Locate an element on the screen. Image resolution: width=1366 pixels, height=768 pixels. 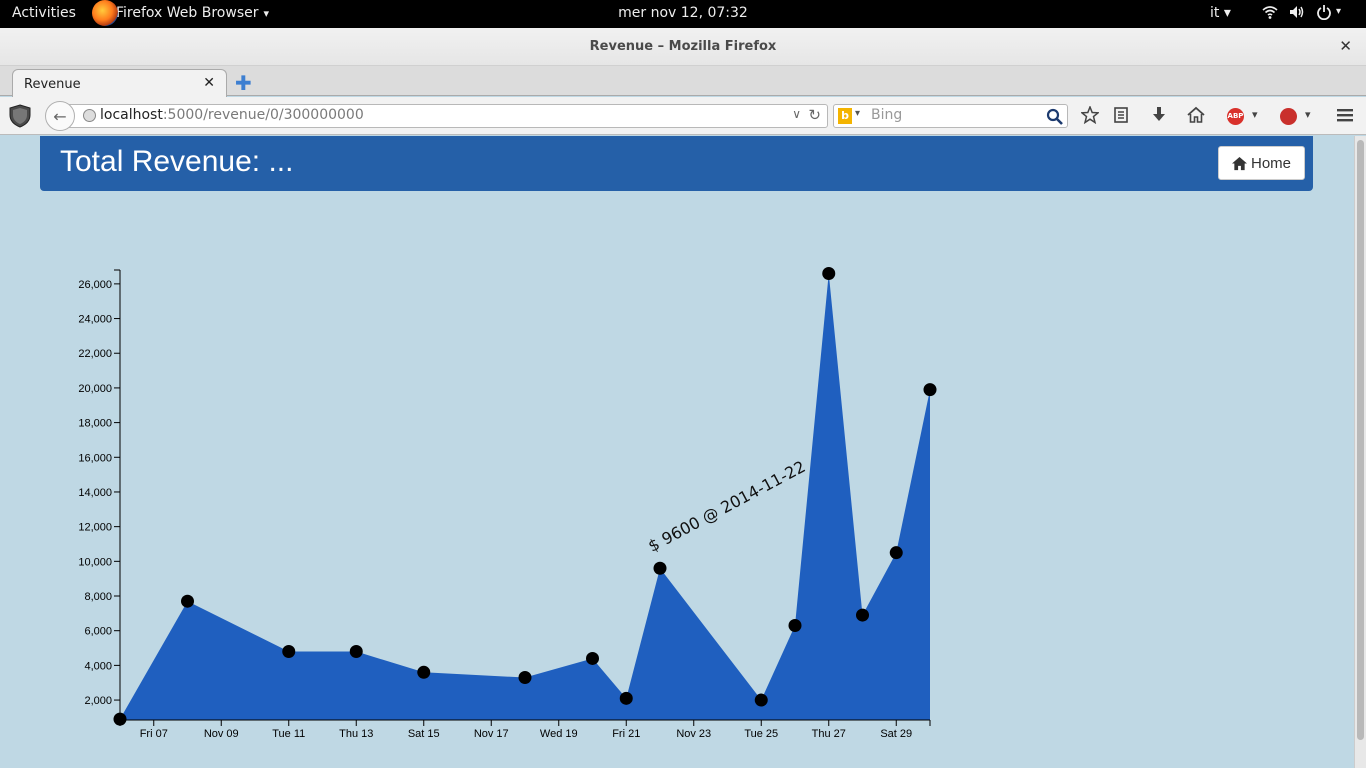
y-tick-label: 14,000 is located at coordinates (95, 493).